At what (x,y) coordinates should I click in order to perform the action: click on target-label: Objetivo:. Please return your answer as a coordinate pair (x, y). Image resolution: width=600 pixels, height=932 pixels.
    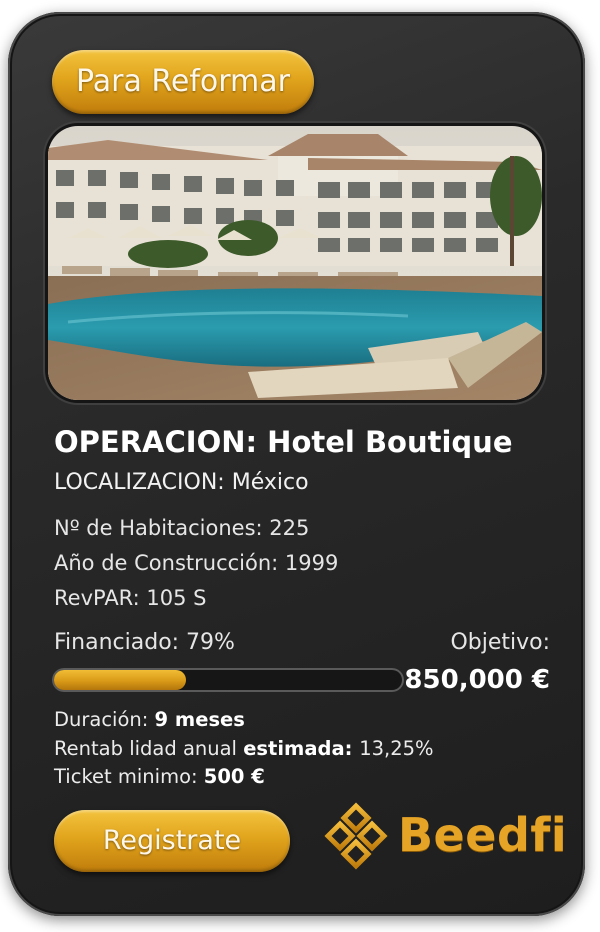
    Looking at the image, I should click on (500, 642).